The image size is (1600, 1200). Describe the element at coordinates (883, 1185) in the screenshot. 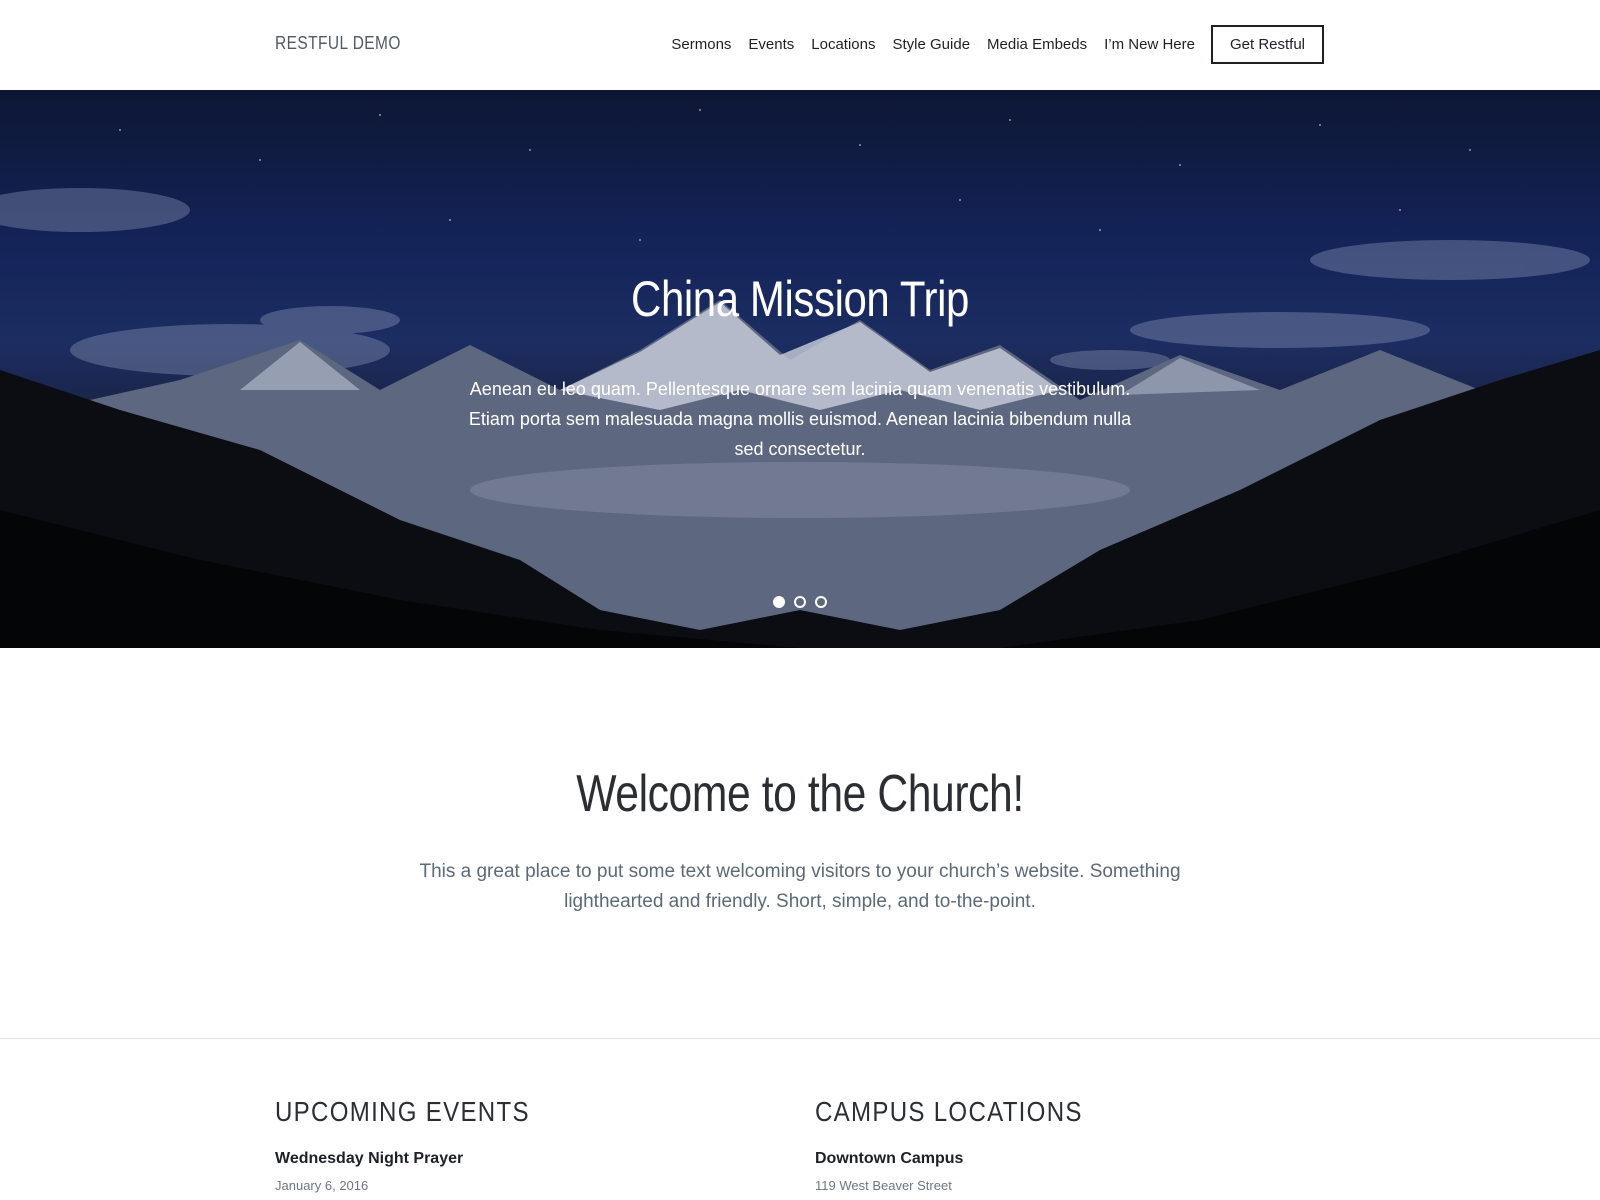

I see `location-address: 119 West Beaver Street` at that location.